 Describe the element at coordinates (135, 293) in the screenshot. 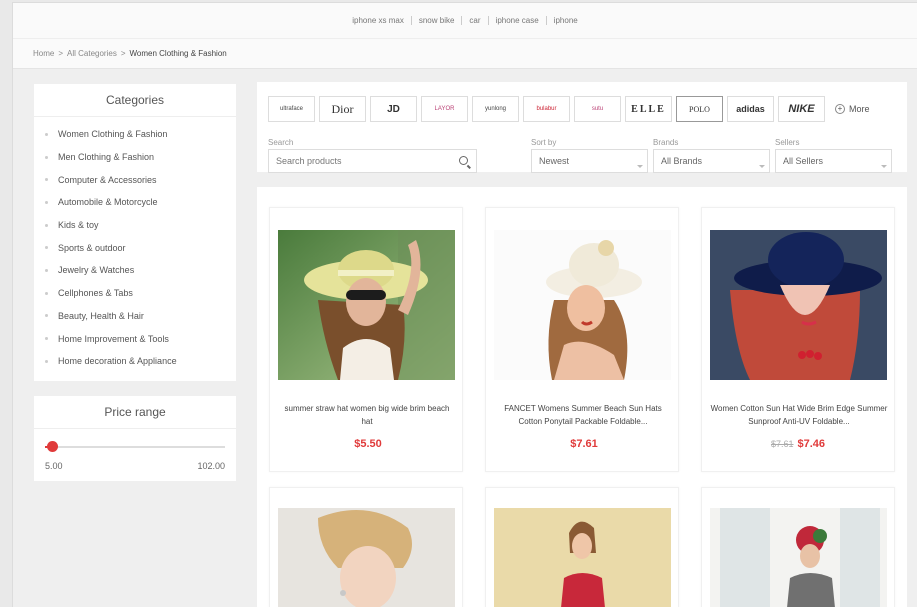

I see `category-item: Cellphones & Tabs` at that location.